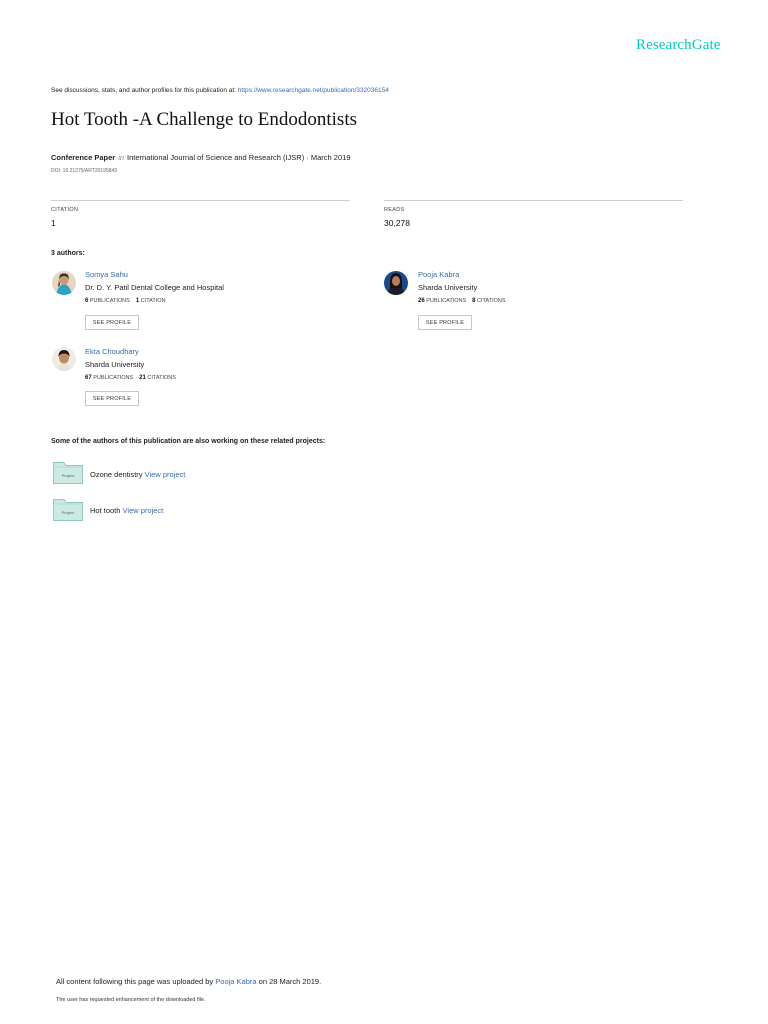 This screenshot has height=1024, width=768. What do you see at coordinates (83, 157) in the screenshot?
I see `publication-type: Conference Paper` at bounding box center [83, 157].